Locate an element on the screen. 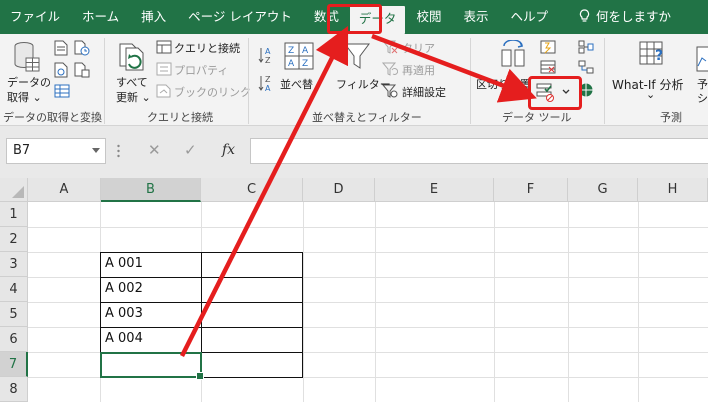 The height and width of the screenshot is (402, 708). row-header-3: 3 is located at coordinates (14, 264).